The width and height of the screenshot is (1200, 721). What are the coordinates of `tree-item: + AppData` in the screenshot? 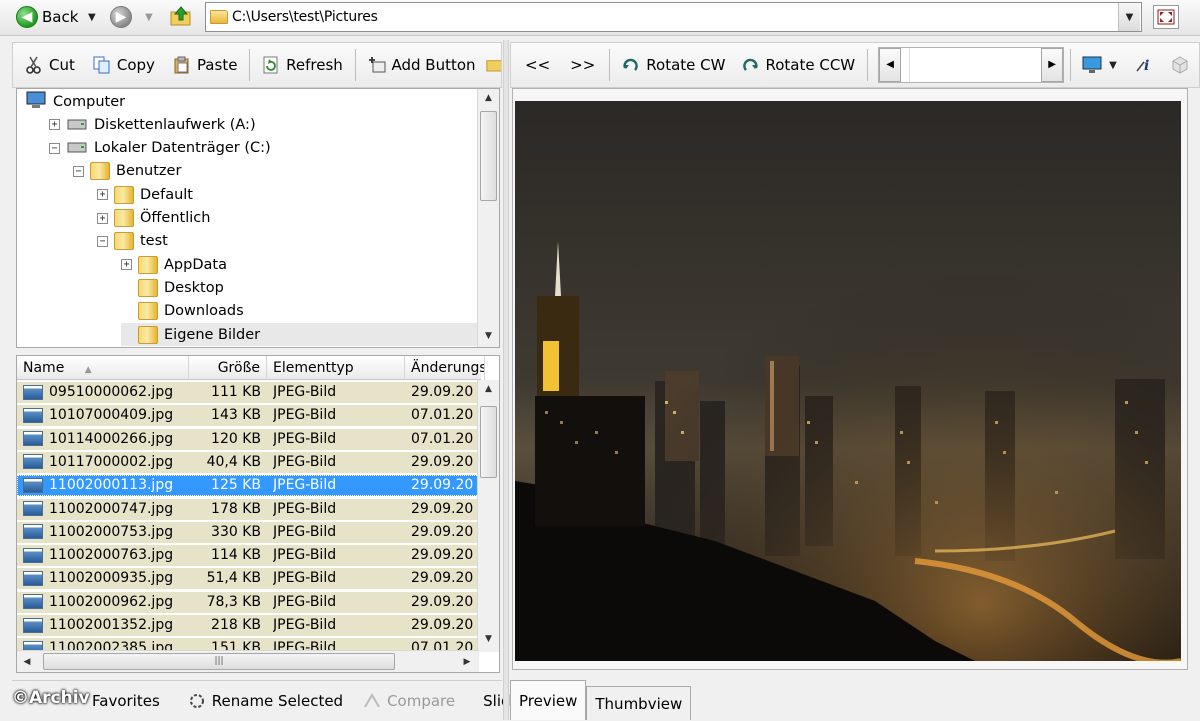 It's located at (174, 264).